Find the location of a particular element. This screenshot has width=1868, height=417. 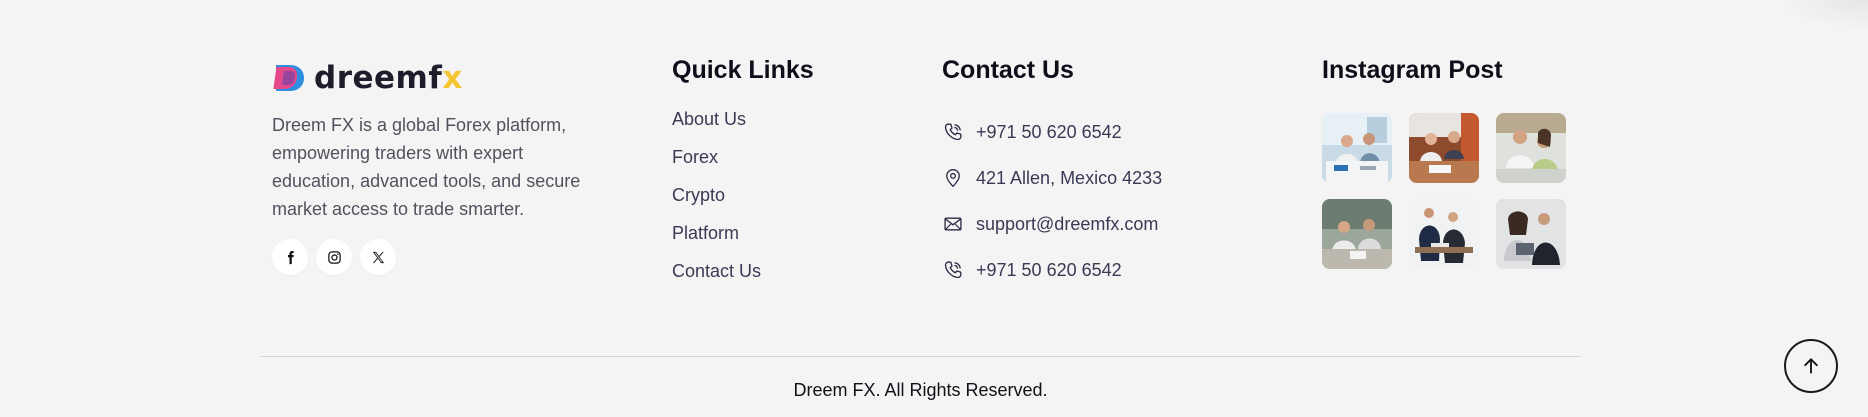

contact-item-phone: +971 50 620 6542 is located at coordinates (1052, 132).